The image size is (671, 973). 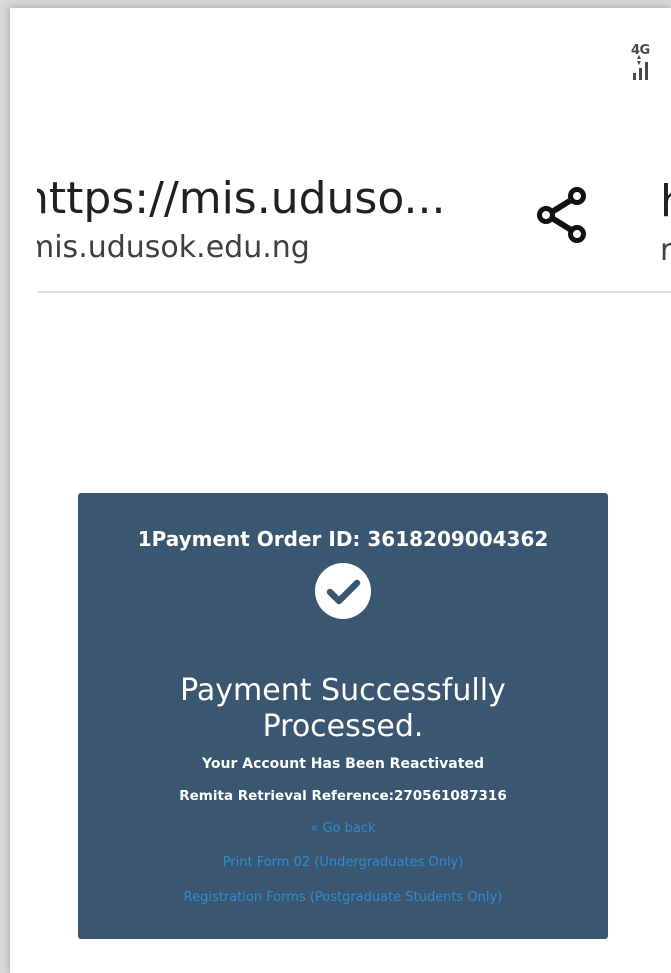 What do you see at coordinates (343, 726) in the screenshot?
I see `success-title-line-2: Processed.` at bounding box center [343, 726].